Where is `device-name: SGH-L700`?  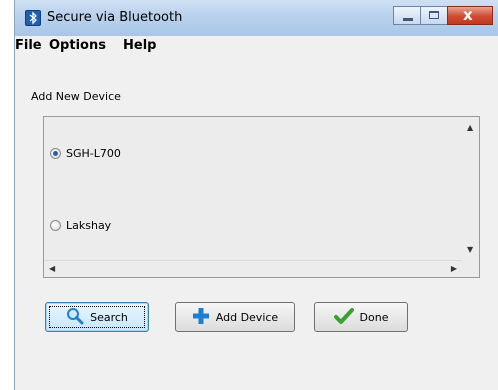 device-name: SGH-L700 is located at coordinates (93, 153).